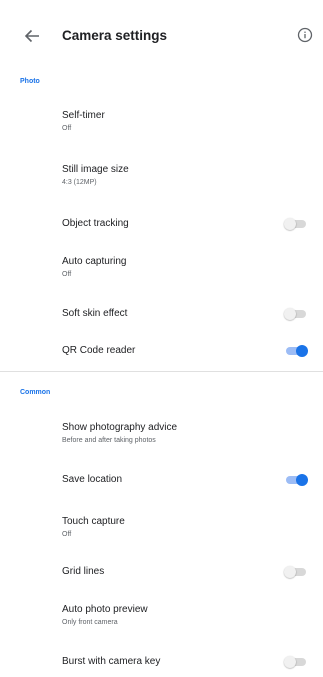 Image resolution: width=323 pixels, height=677 pixels. I want to click on setting-touch-capture: Touch capture Off, so click(161, 528).